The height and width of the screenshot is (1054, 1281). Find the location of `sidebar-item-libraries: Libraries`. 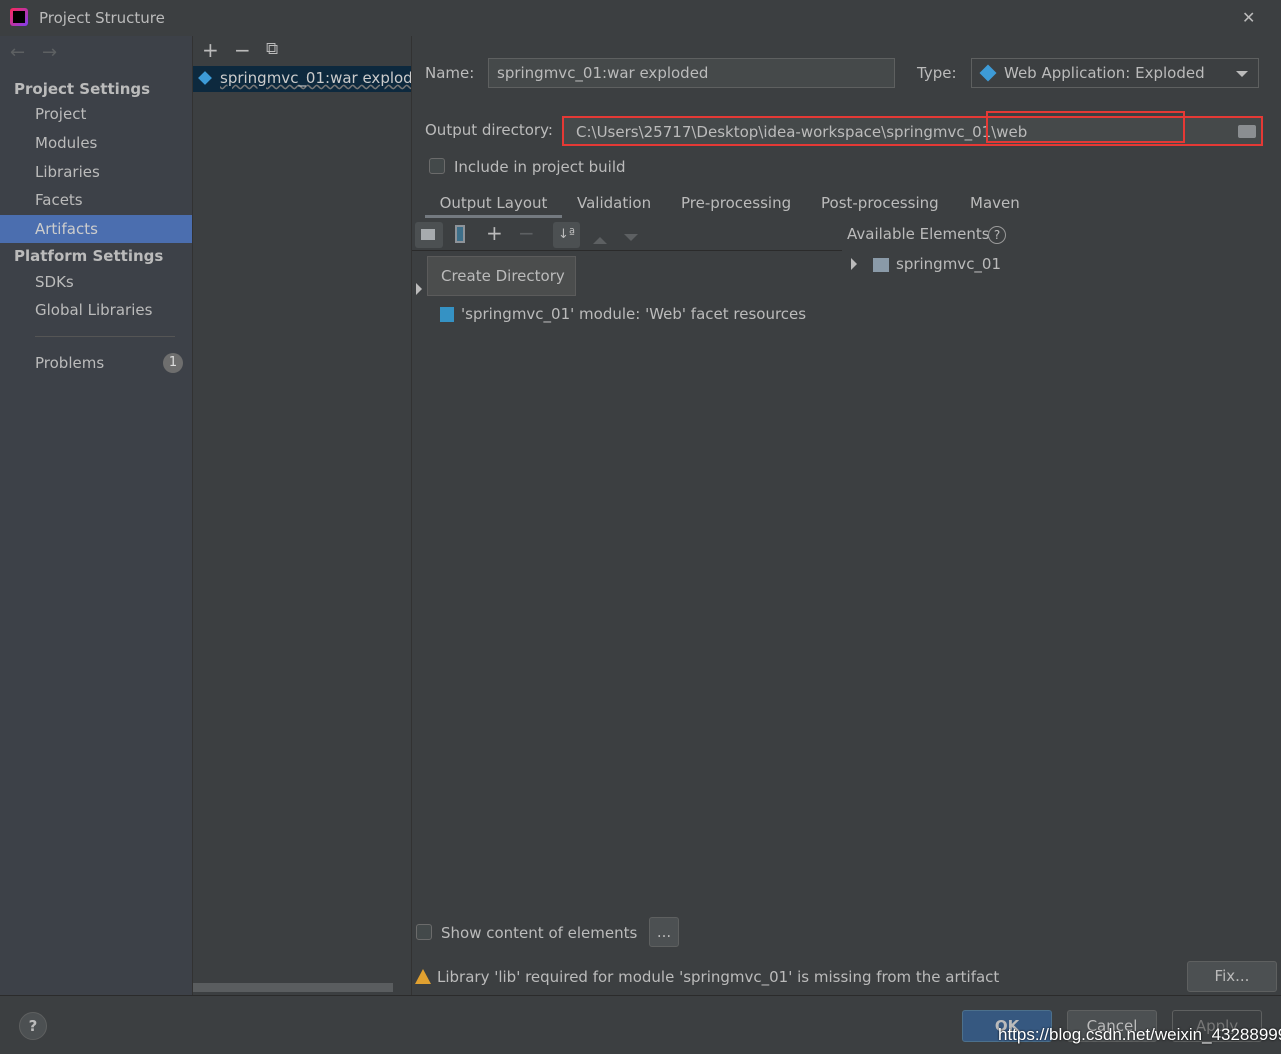

sidebar-item-libraries: Libraries is located at coordinates (96, 172).